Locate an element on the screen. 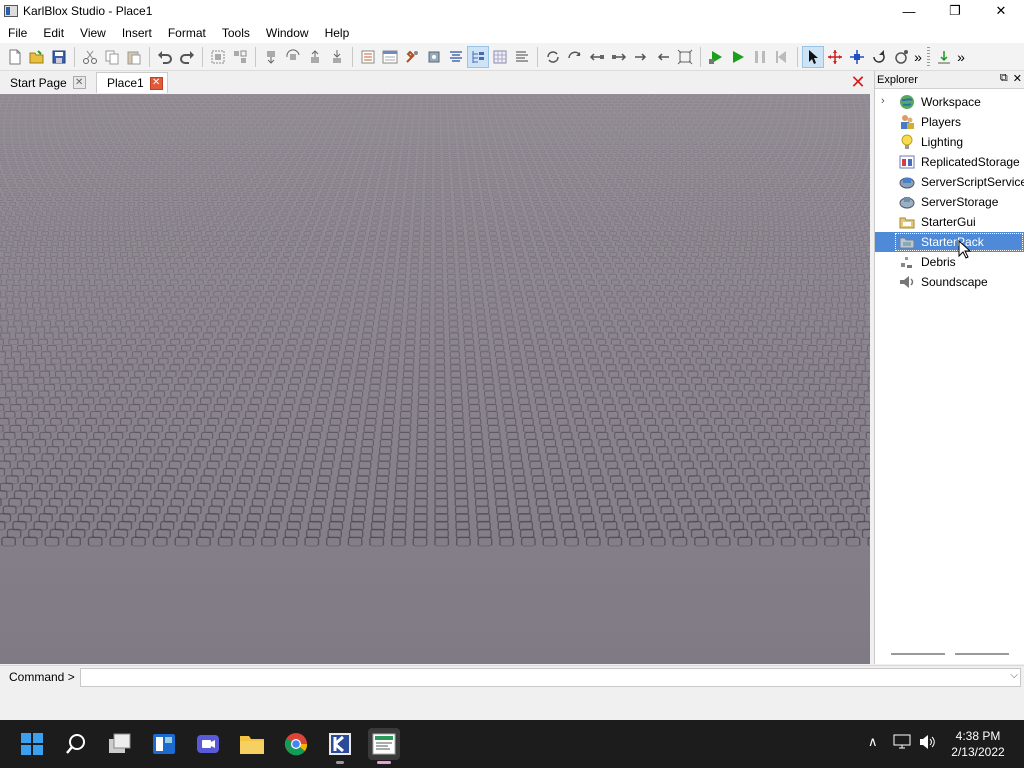  cut-icon is located at coordinates (90, 57).